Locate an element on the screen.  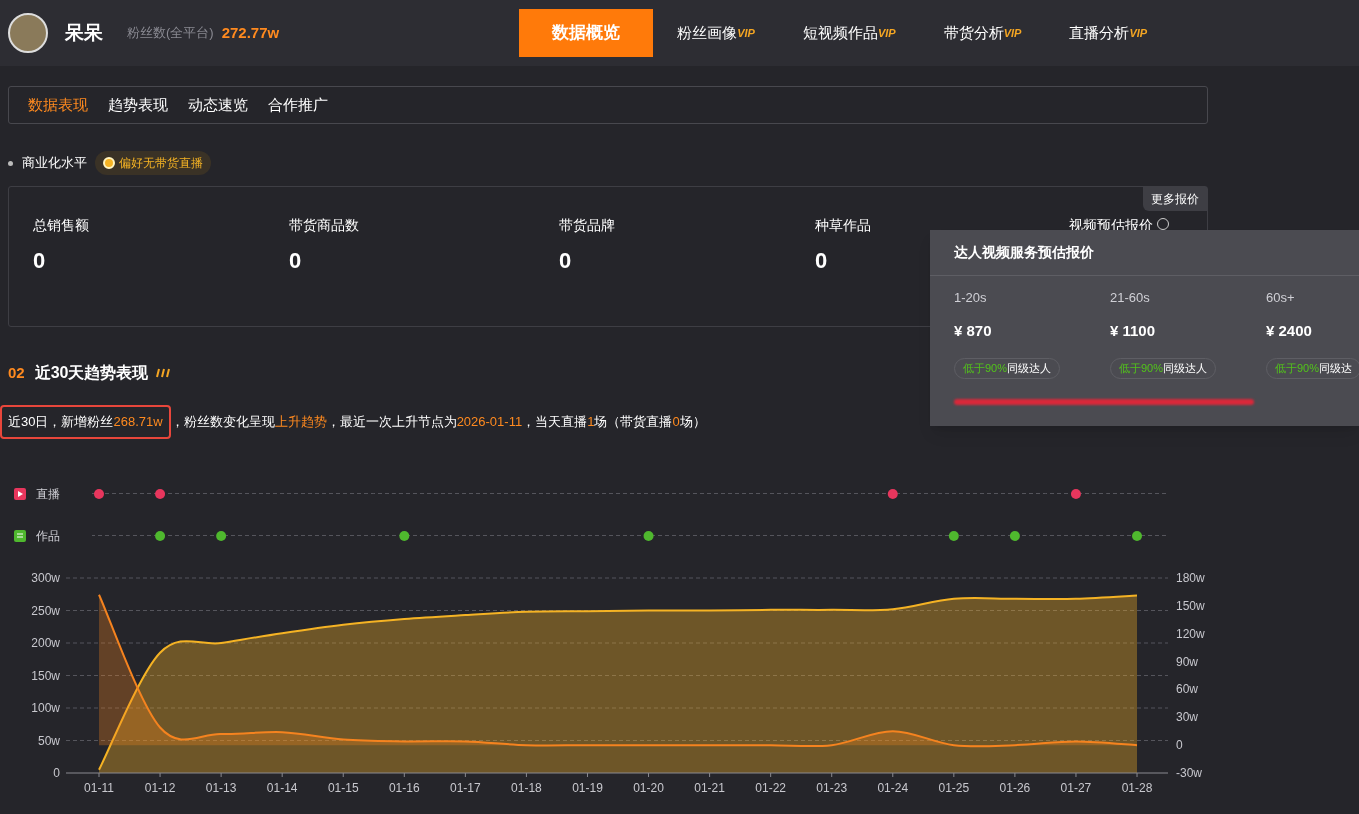
axis-tick-label: -30w is located at coordinates (1189, 772).